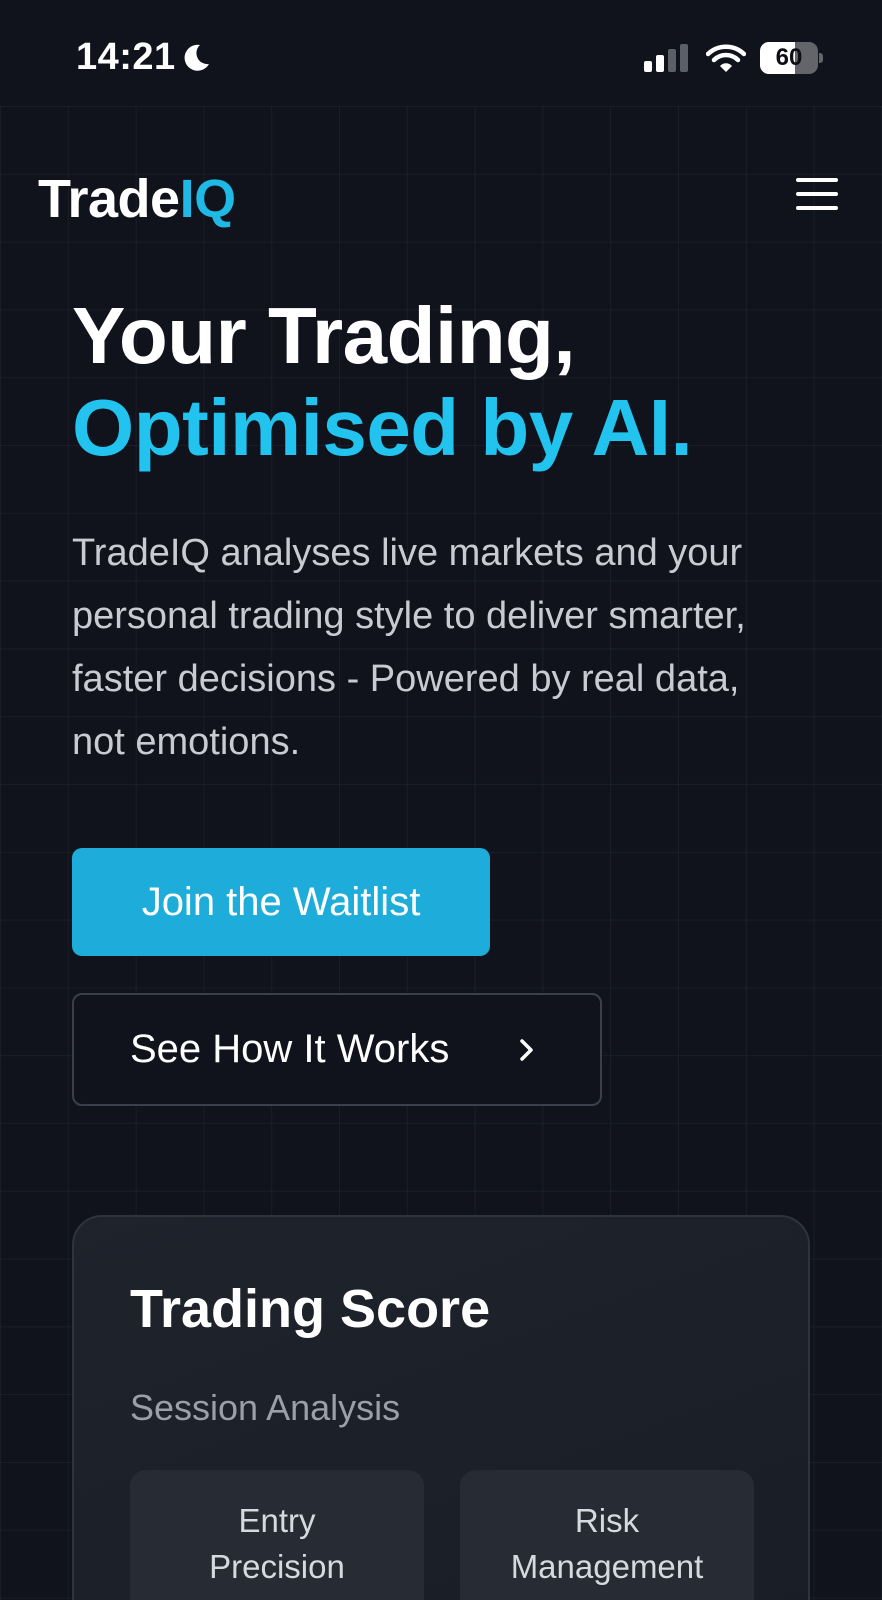  I want to click on card-title: Trading Score, so click(310, 1309).